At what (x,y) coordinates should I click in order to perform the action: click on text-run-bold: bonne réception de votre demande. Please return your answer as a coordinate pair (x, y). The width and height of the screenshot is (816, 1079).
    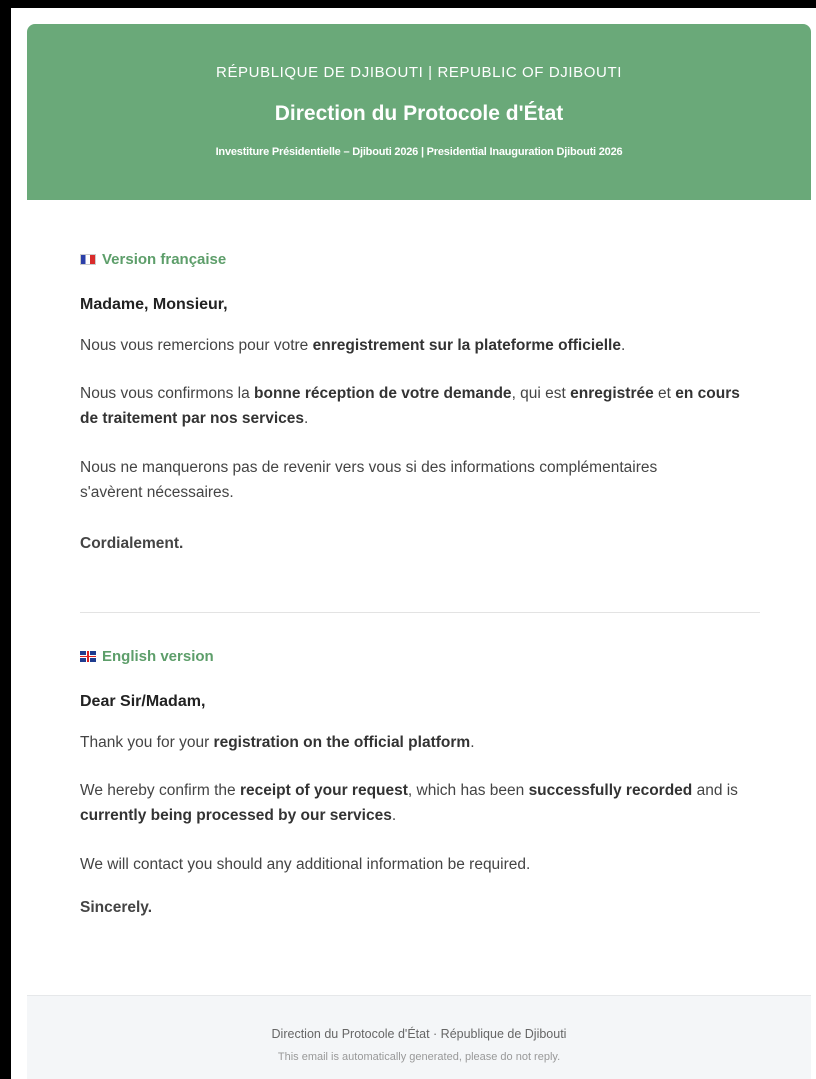
    Looking at the image, I should click on (383, 393).